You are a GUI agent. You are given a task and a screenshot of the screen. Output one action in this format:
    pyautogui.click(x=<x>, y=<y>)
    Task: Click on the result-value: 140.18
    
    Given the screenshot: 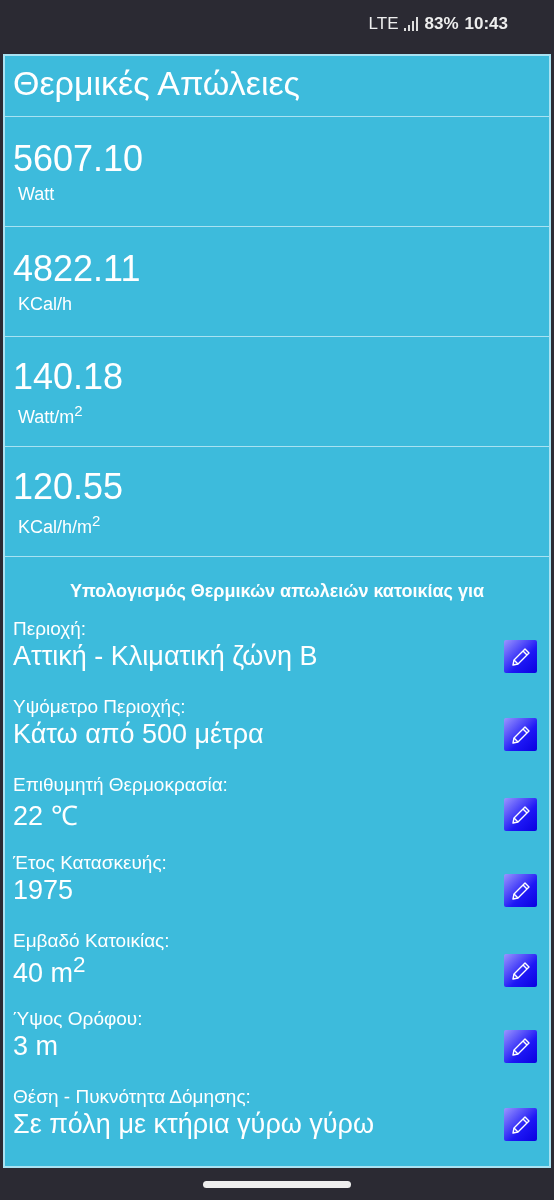 What is the action you would take?
    pyautogui.click(x=69, y=376)
    